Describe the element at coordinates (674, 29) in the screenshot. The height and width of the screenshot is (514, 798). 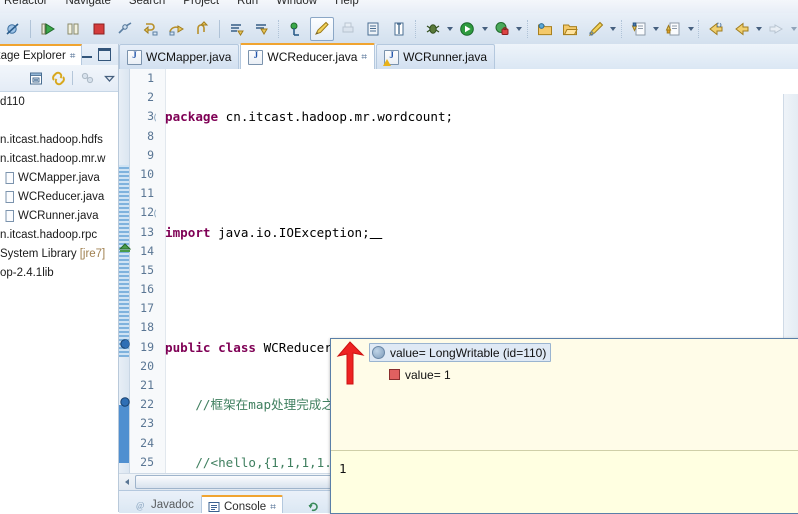
I see `previous-annotation-icon` at that location.